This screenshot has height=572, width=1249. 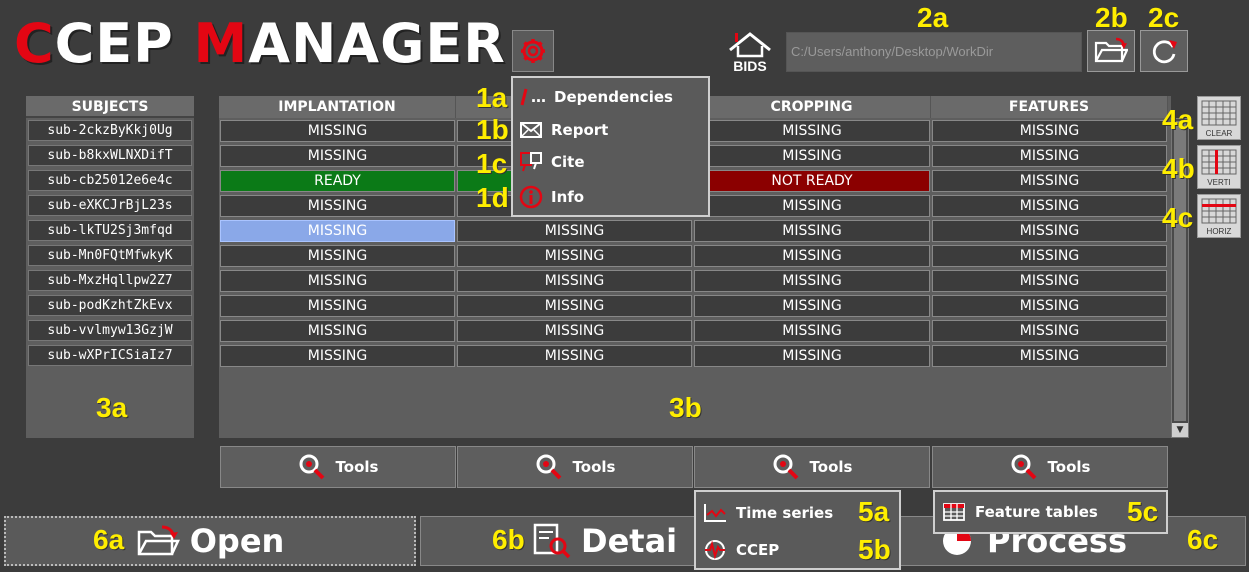 I want to click on subject-item: sub-wXPrICSiaIz7, so click(x=110, y=355).